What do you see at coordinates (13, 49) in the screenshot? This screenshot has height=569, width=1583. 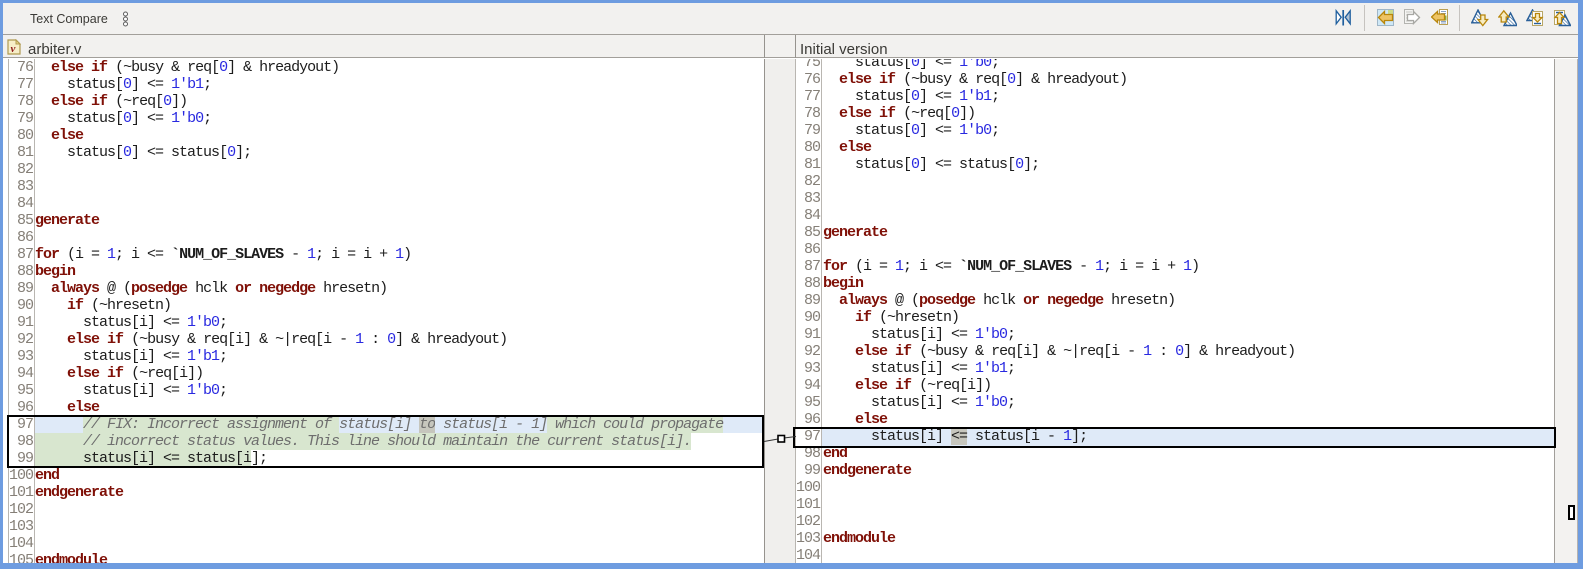 I see `svg-text: v` at bounding box center [13, 49].